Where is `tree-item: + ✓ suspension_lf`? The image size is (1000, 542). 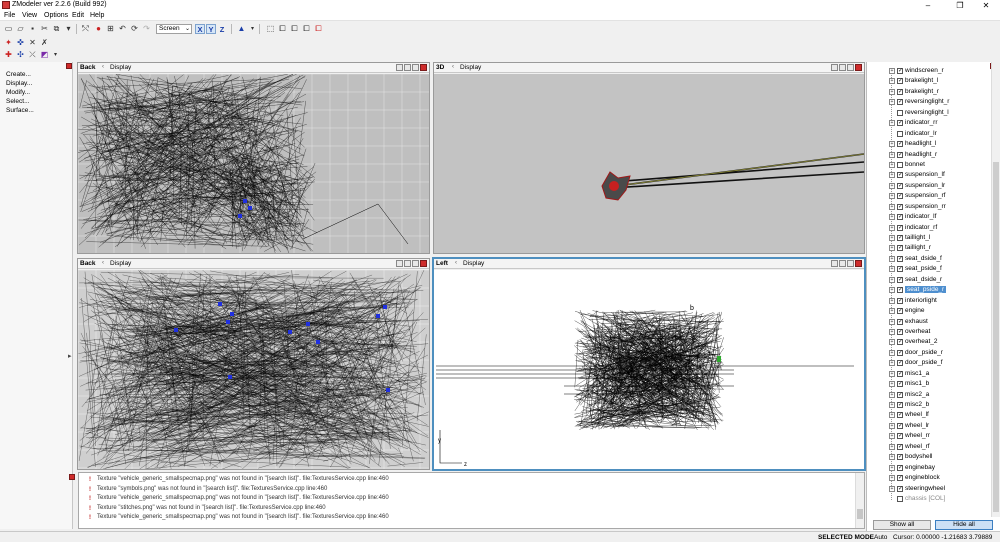 tree-item: + ✓ suspension_lf is located at coordinates (929, 175).